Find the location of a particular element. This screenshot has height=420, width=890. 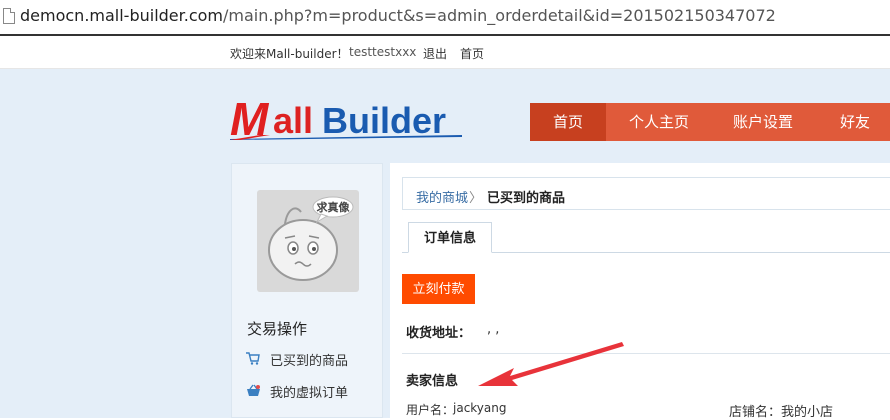

tab-order-info: 订单信息 is located at coordinates (450, 237).